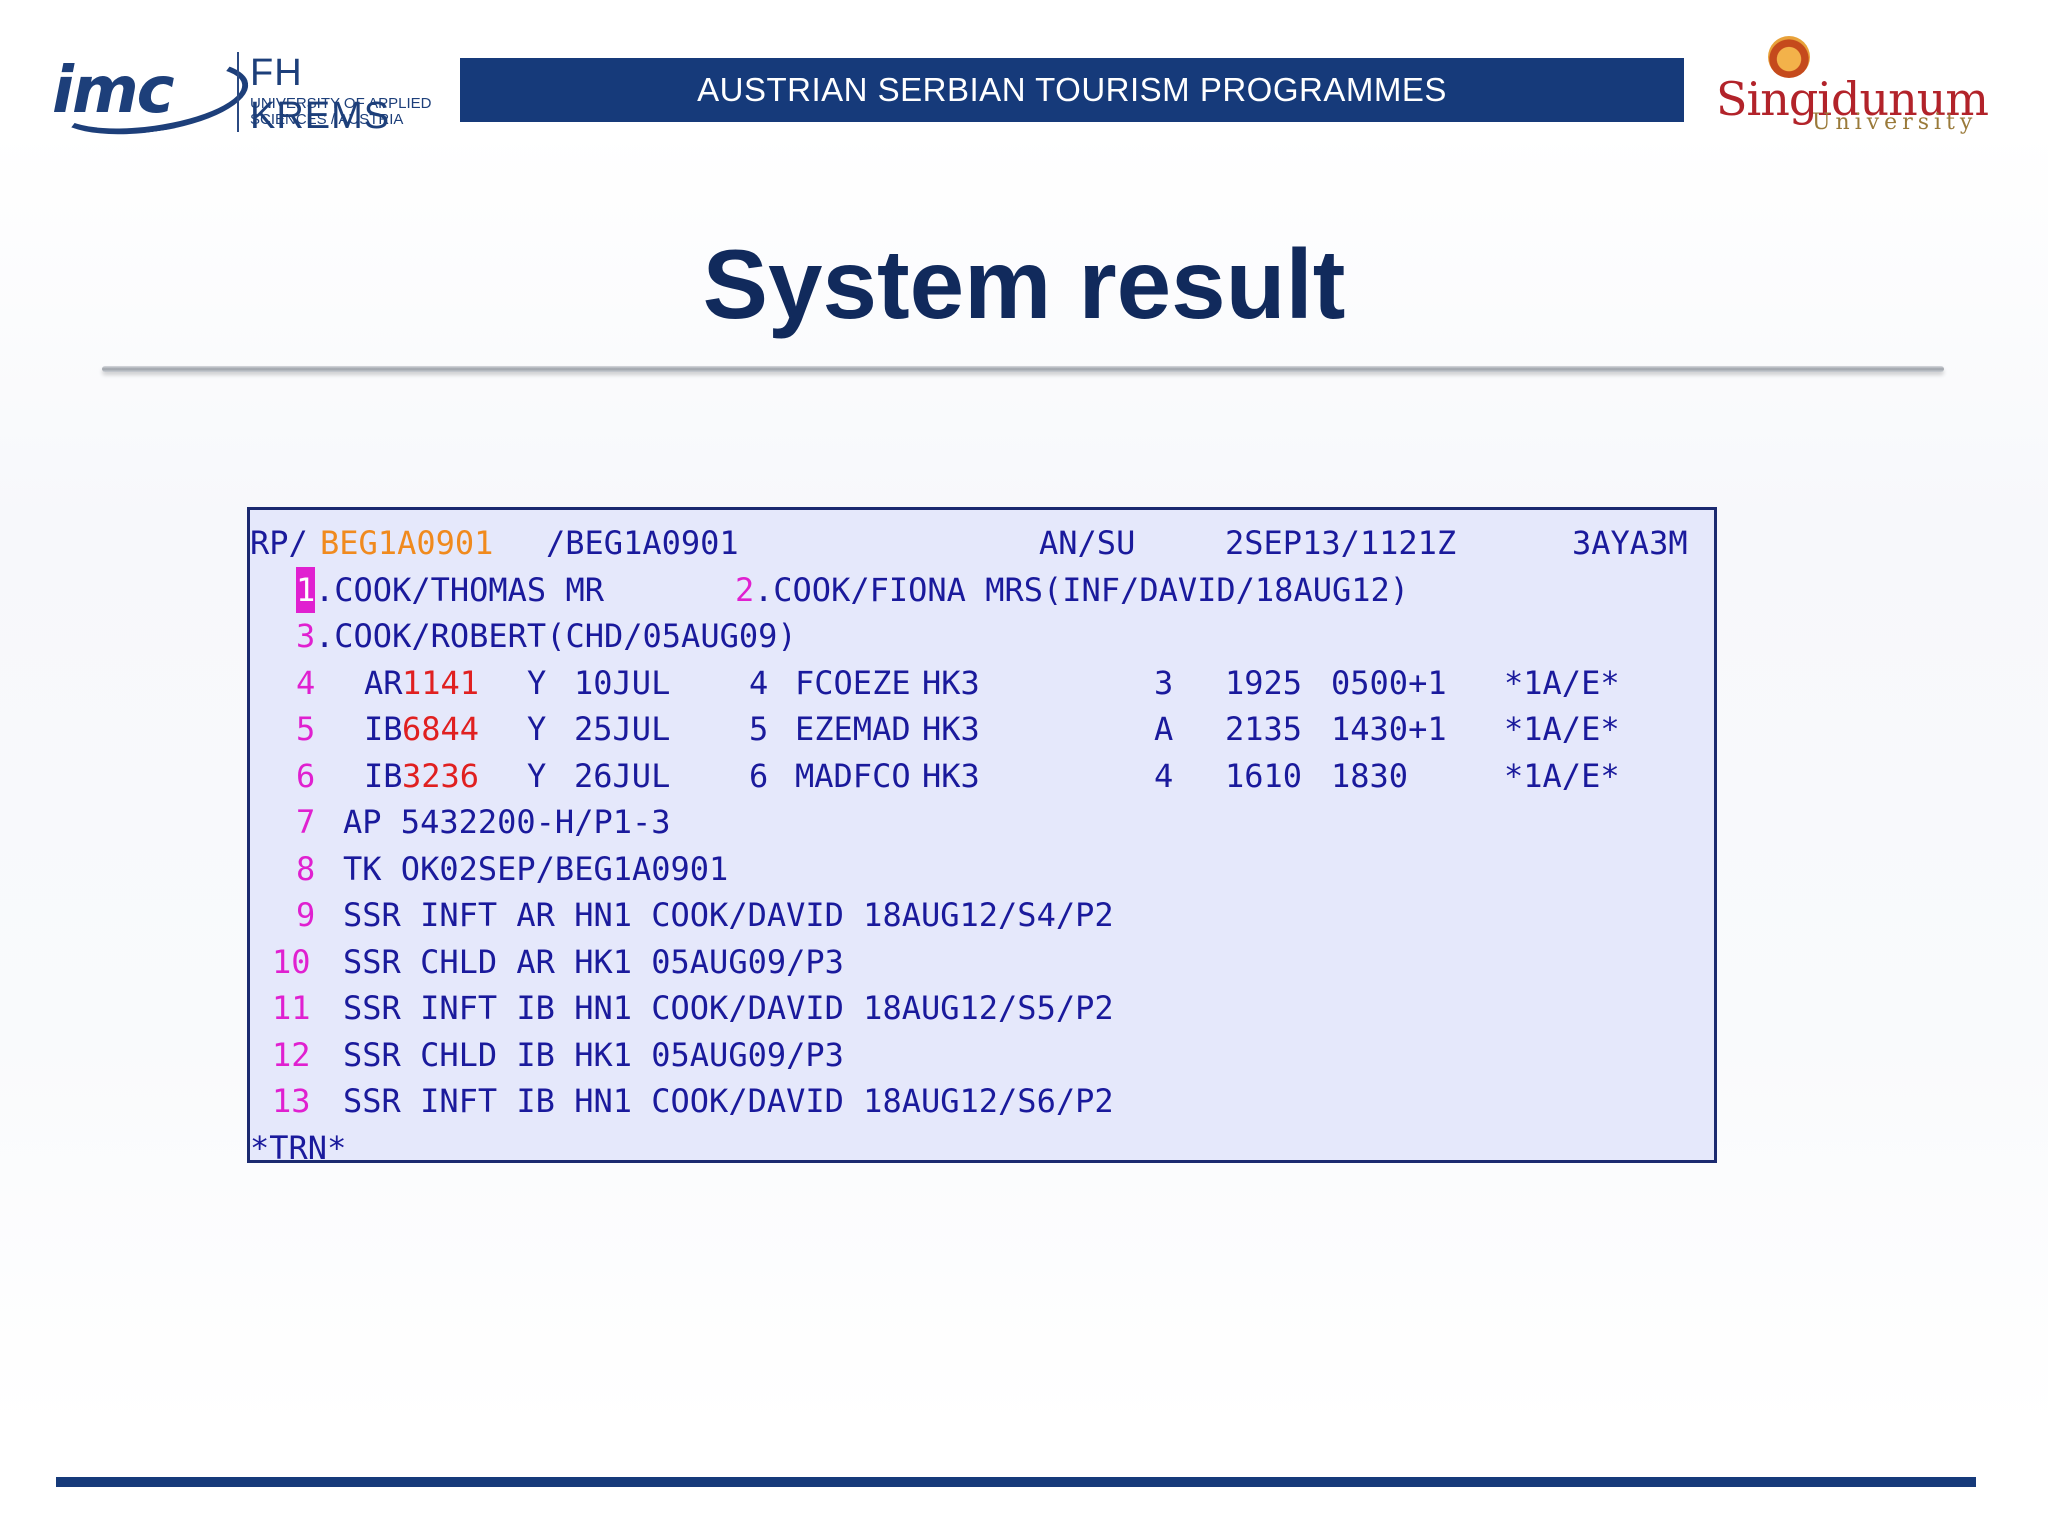 The width and height of the screenshot is (2048, 1536). Describe the element at coordinates (759, 682) in the screenshot. I see `segment-day: 4` at that location.